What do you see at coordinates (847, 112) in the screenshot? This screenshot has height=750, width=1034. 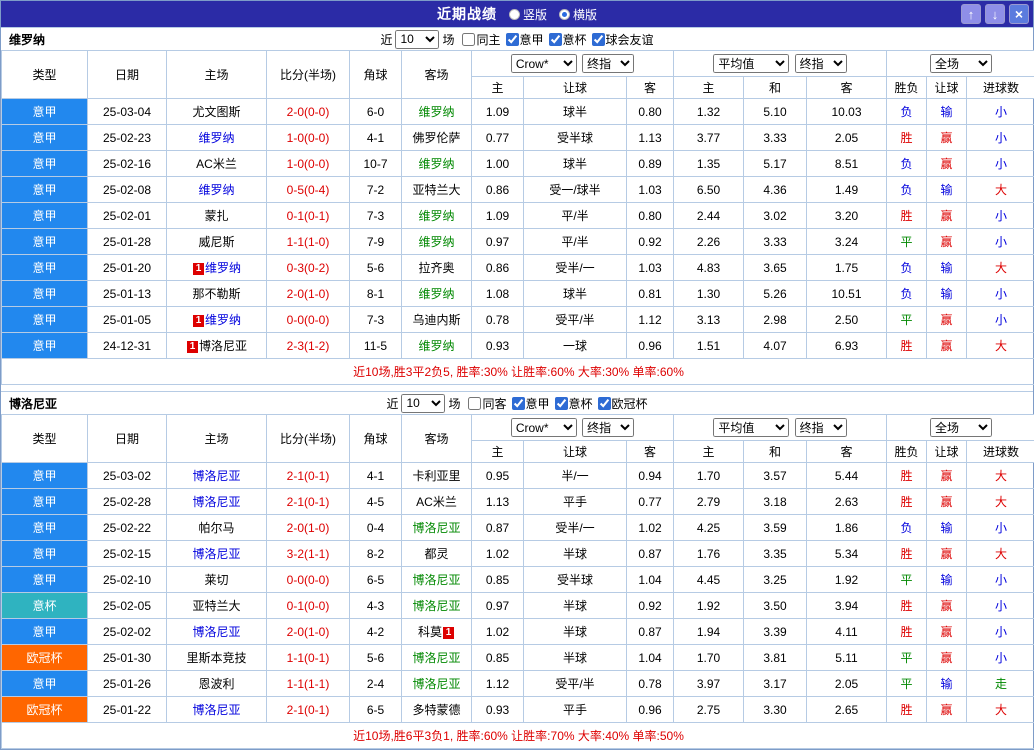 I see `cell-avg-away: 10.03` at bounding box center [847, 112].